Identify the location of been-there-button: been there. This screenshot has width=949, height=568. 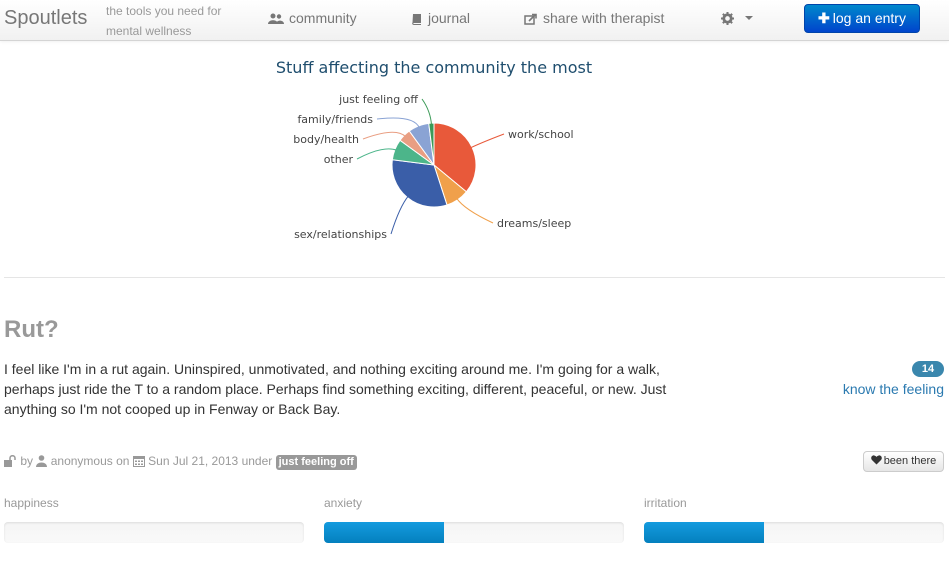
(903, 461).